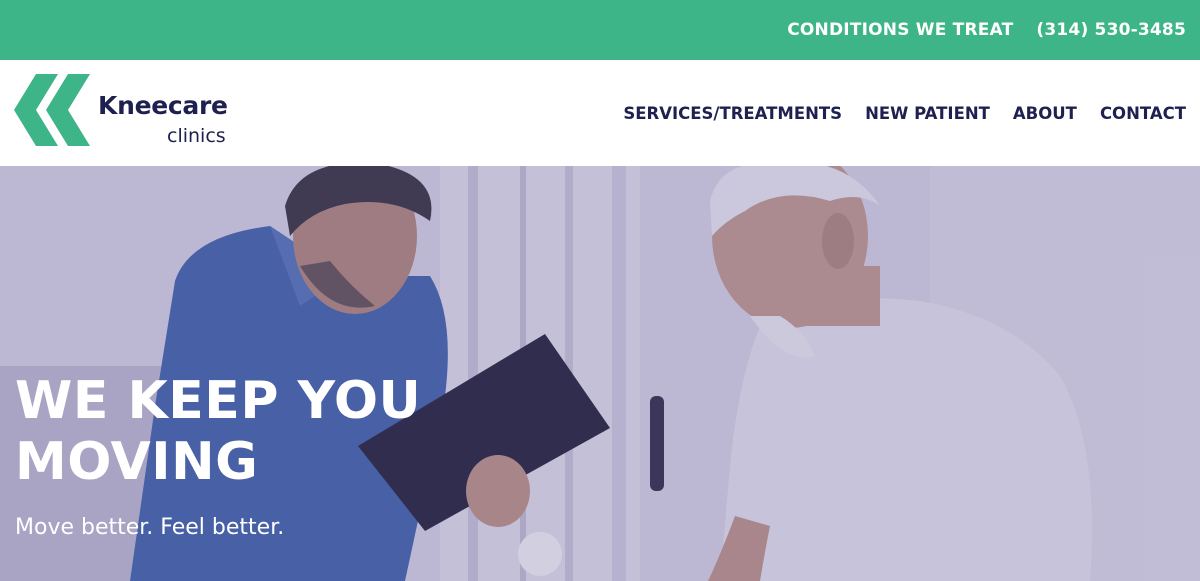  I want to click on nav-services-treatments: SERVICES/TREATMENTS, so click(732, 113).